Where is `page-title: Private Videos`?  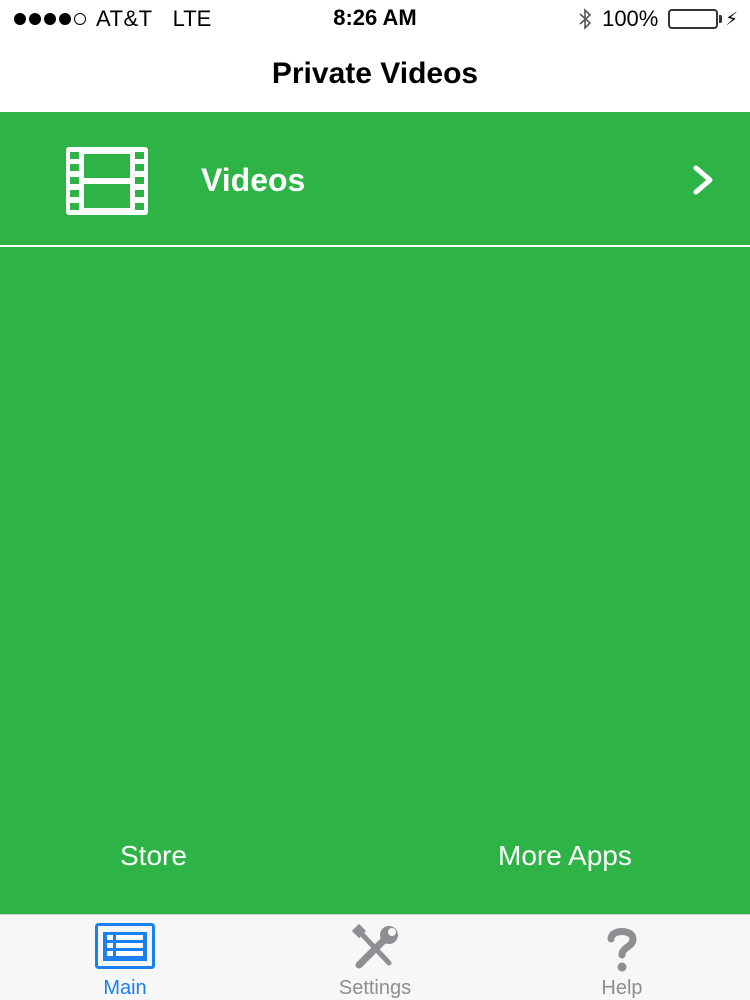 page-title: Private Videos is located at coordinates (375, 73).